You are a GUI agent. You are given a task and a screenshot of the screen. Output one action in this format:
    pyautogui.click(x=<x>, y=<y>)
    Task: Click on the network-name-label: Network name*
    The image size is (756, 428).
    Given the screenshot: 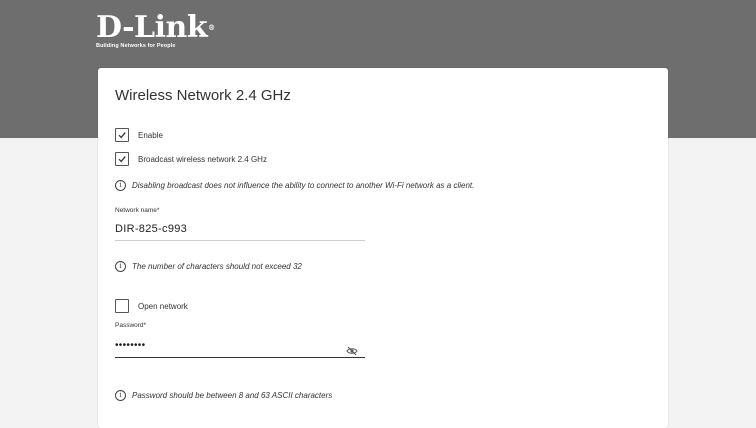 What is the action you would take?
    pyautogui.click(x=137, y=210)
    